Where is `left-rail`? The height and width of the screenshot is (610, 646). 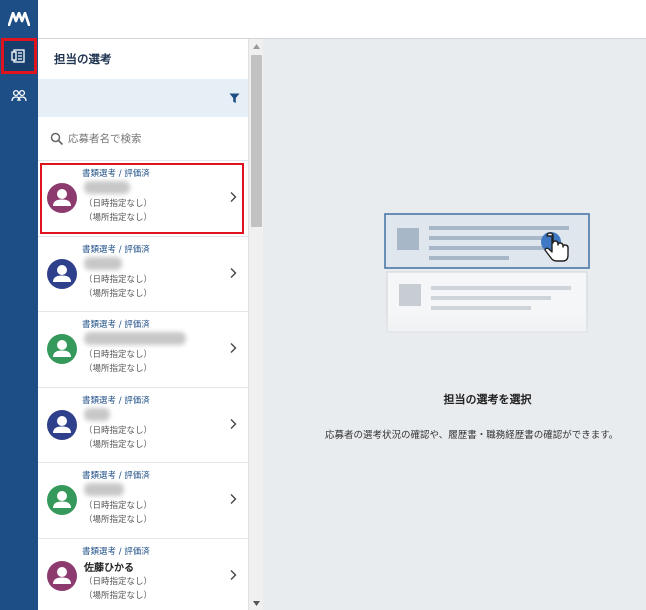 left-rail is located at coordinates (19, 305).